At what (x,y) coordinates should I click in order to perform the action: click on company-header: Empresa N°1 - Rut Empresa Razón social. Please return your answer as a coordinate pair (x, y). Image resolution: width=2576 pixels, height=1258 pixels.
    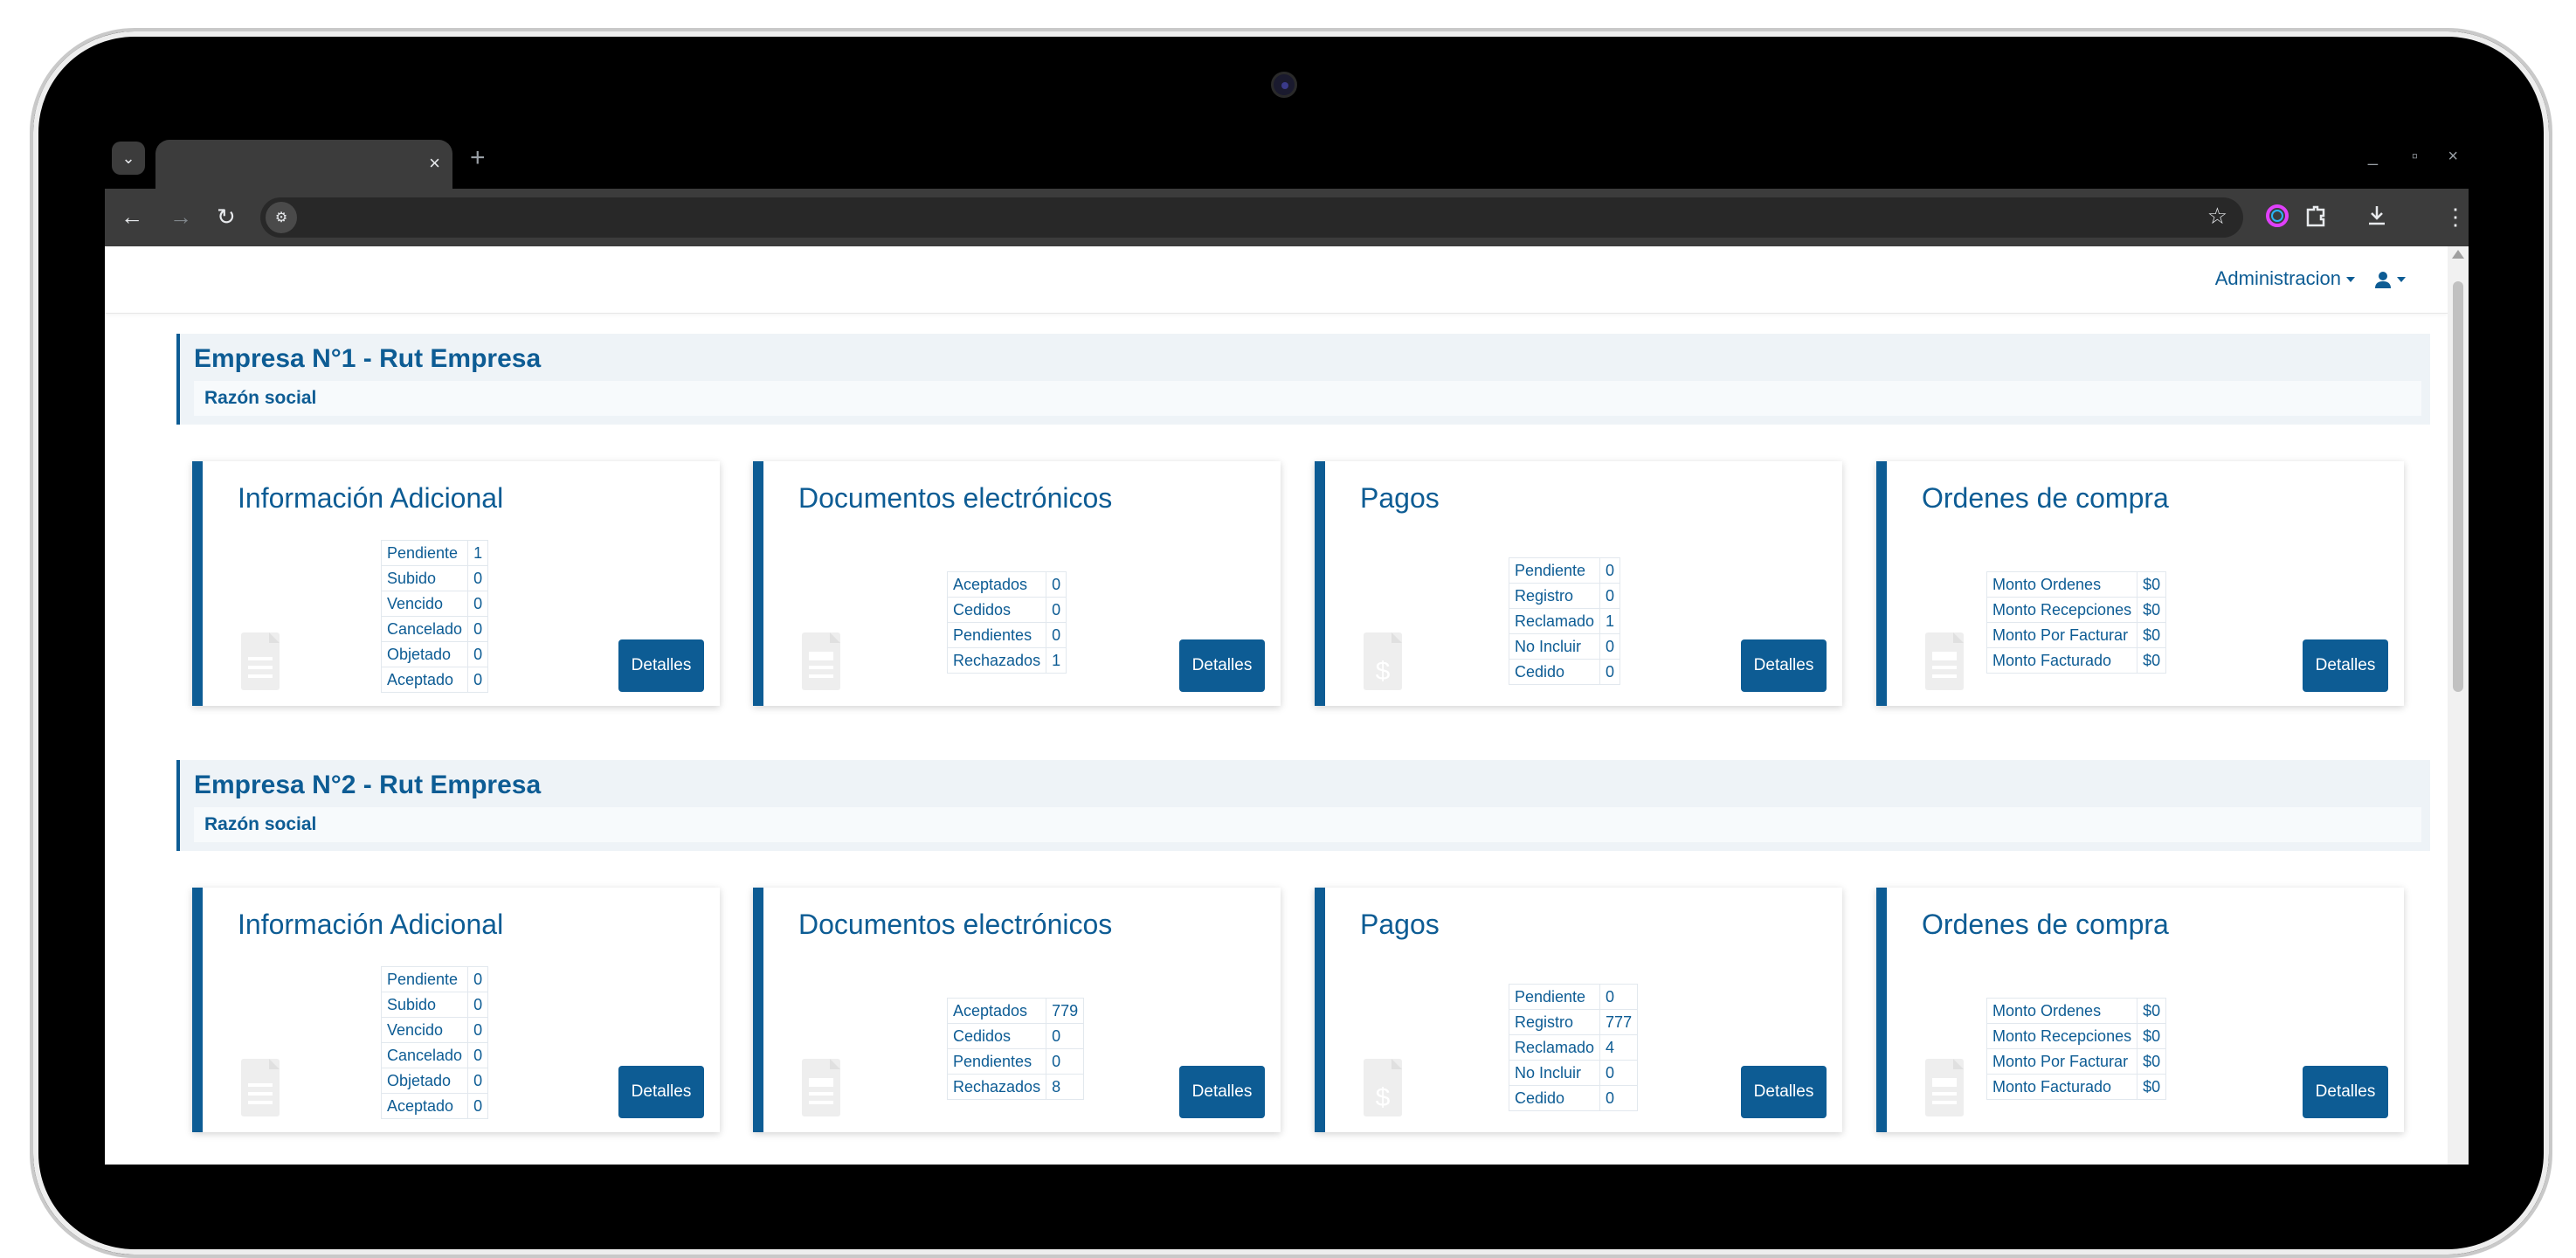
    Looking at the image, I should click on (1303, 379).